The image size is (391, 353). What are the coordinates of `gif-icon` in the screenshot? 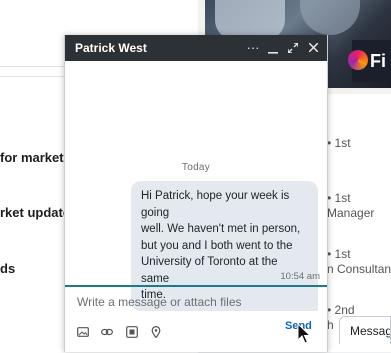 It's located at (132, 331).